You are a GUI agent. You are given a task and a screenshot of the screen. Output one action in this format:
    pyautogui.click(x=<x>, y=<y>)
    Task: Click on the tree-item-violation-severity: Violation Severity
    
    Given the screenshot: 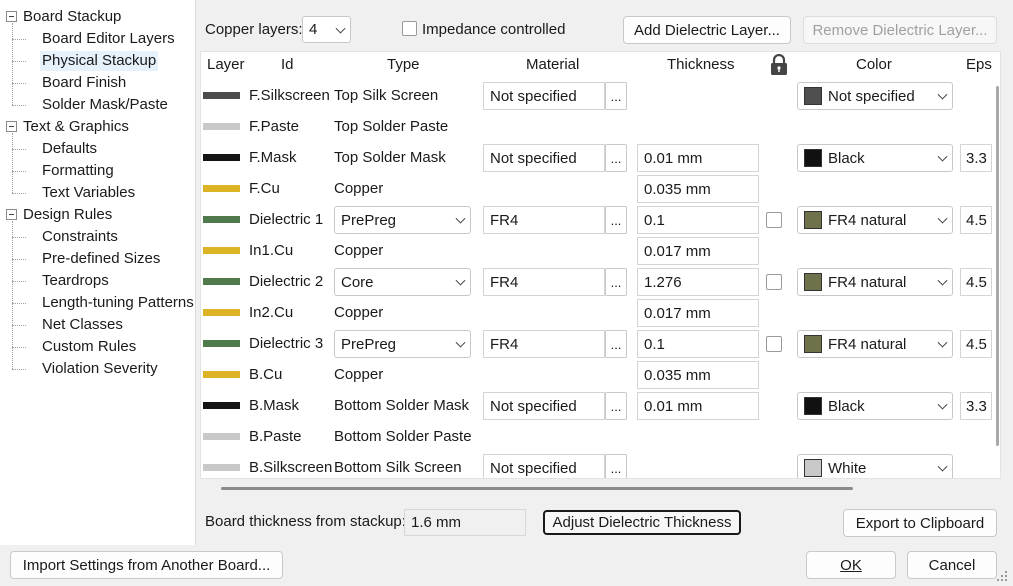 What is the action you would take?
    pyautogui.click(x=100, y=369)
    